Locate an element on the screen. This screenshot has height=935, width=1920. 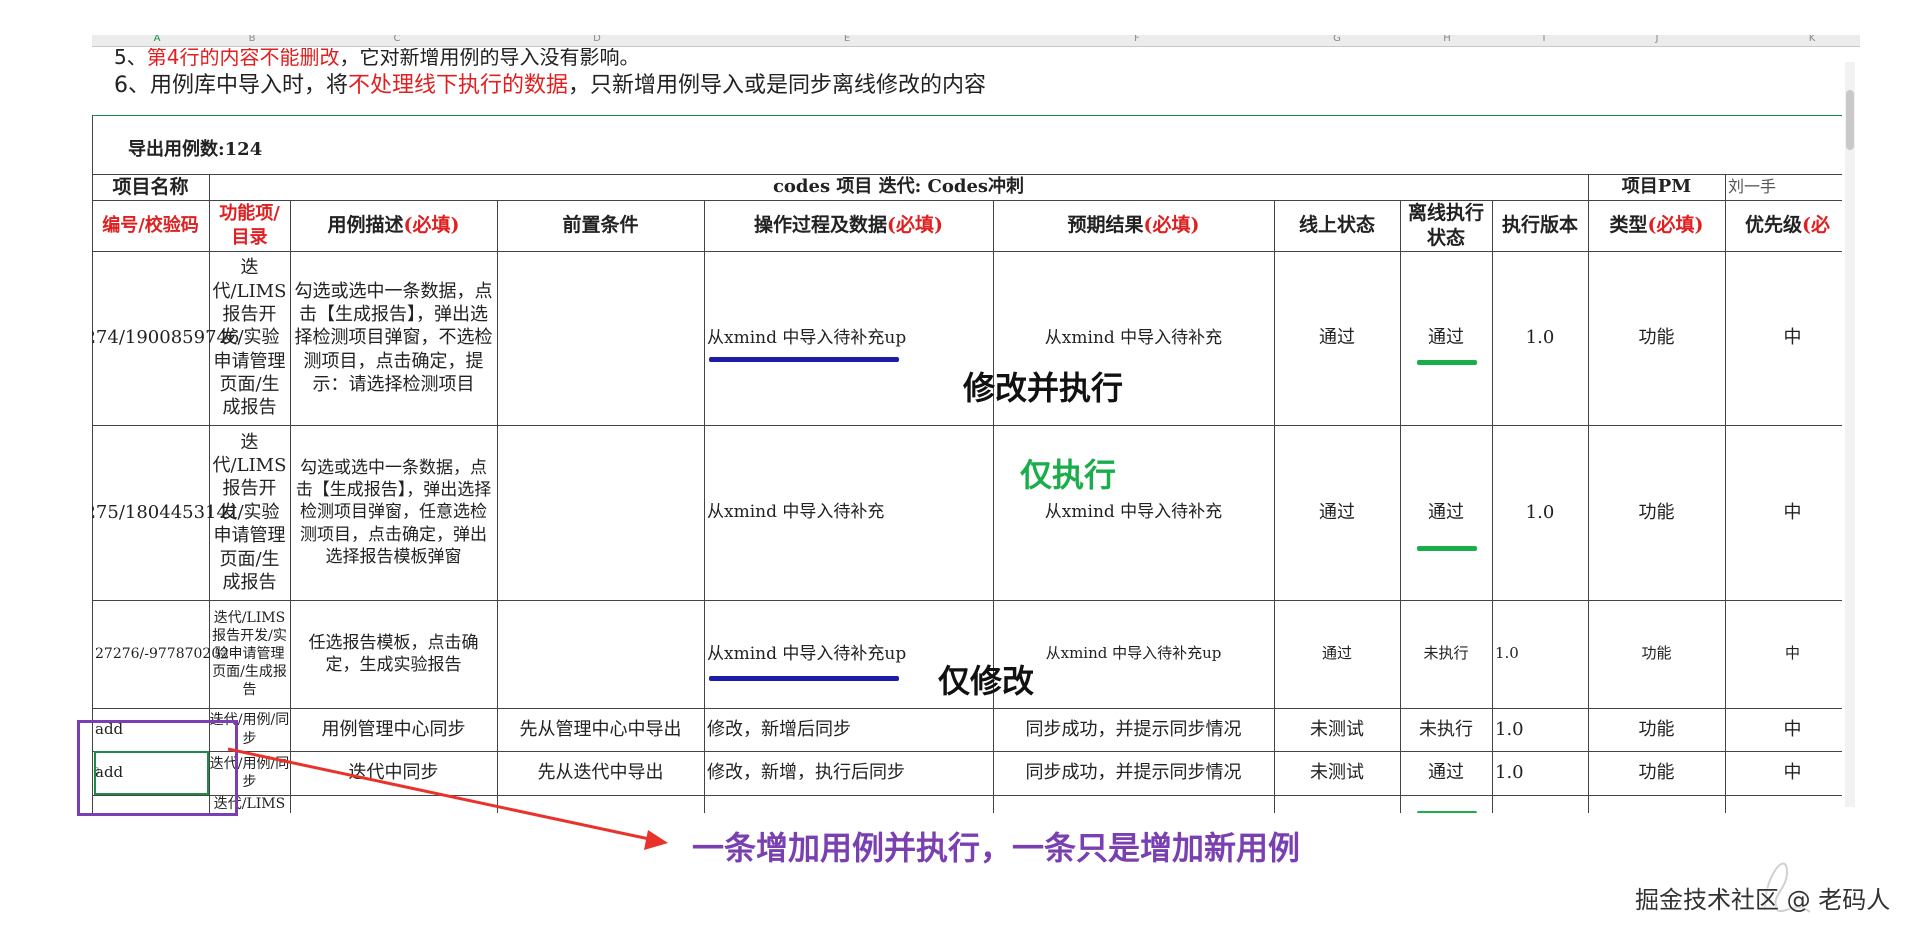
annotation-arrow is located at coordinates (447, 798).